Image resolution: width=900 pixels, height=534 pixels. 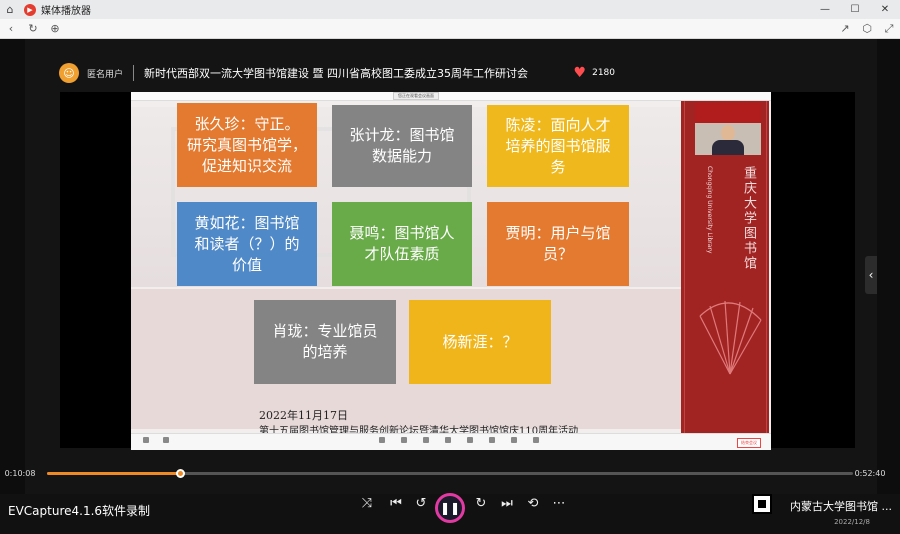 What do you see at coordinates (396, 503) in the screenshot?
I see `previous-icon: ⏮` at bounding box center [396, 503].